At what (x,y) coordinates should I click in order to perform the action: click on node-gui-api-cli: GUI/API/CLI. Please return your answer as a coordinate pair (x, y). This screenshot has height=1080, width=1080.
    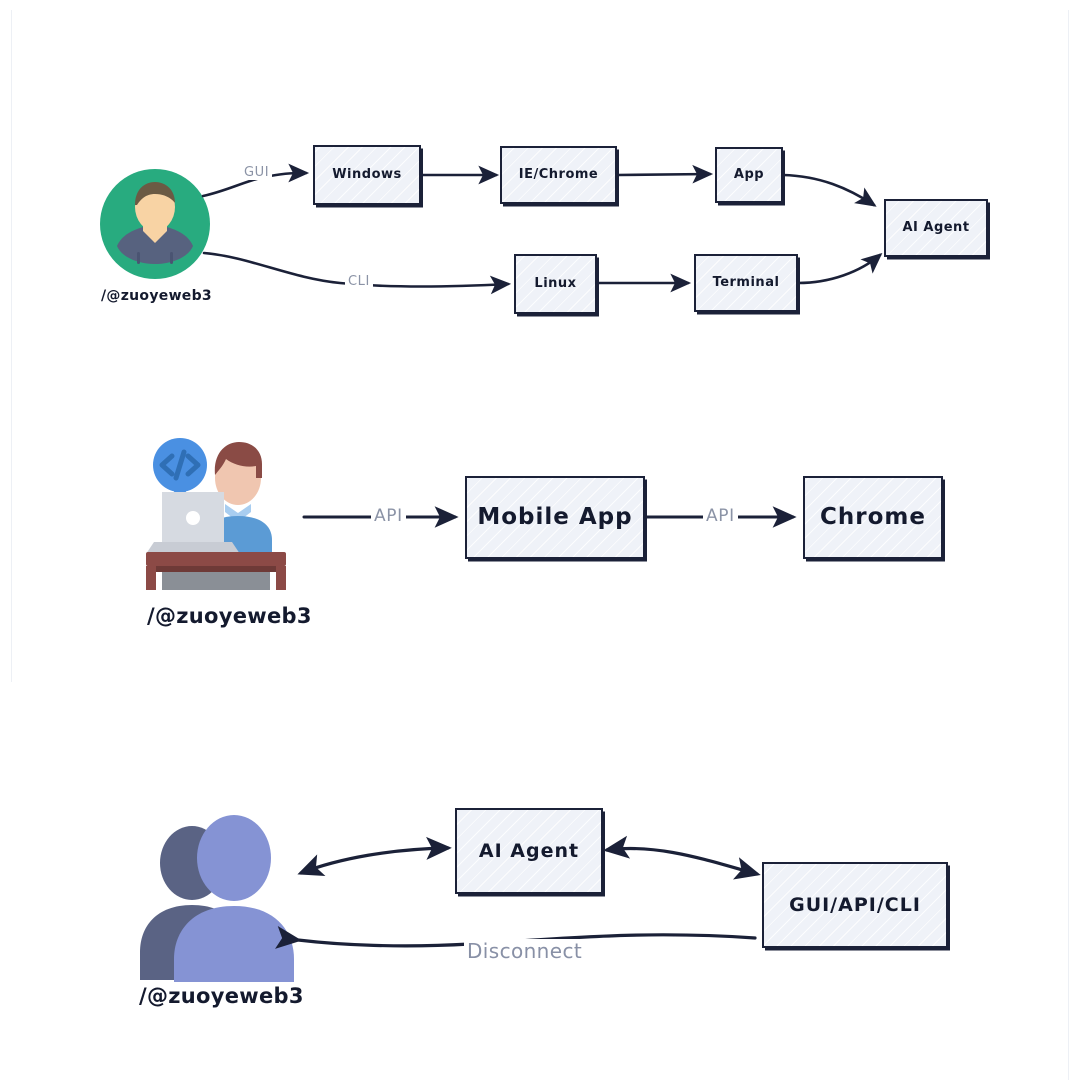
    Looking at the image, I should click on (855, 905).